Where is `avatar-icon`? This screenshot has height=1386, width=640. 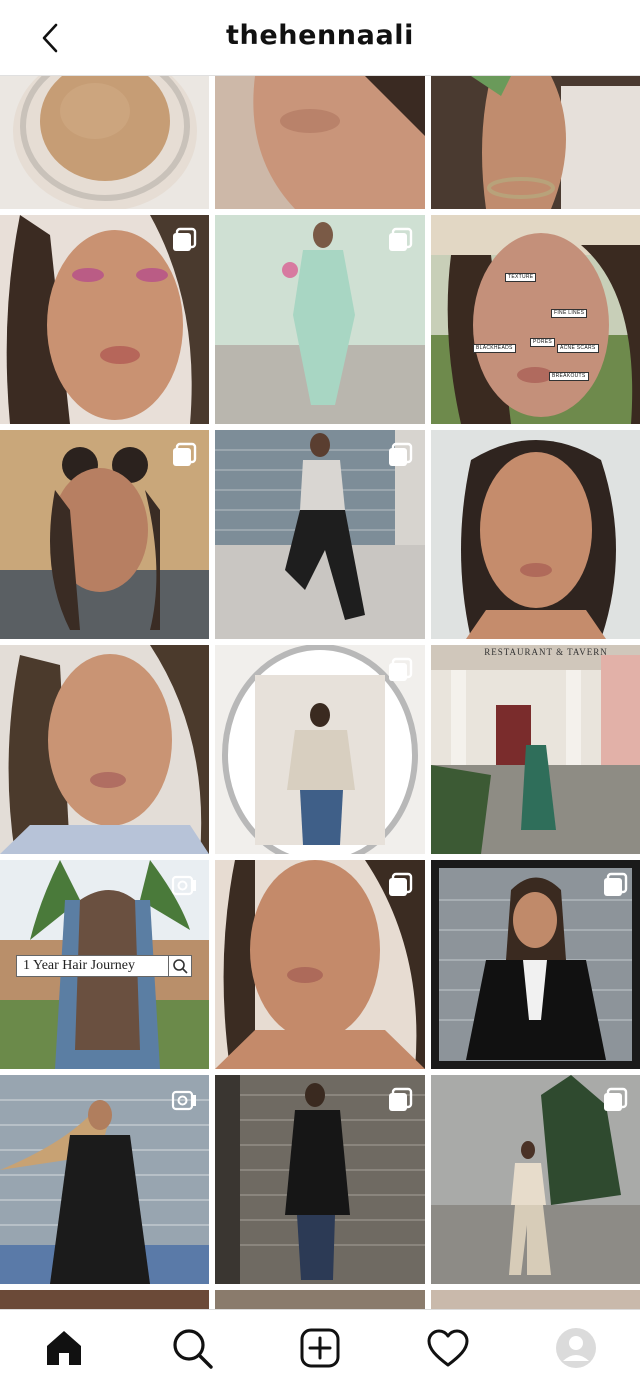
avatar-icon is located at coordinates (576, 1348).